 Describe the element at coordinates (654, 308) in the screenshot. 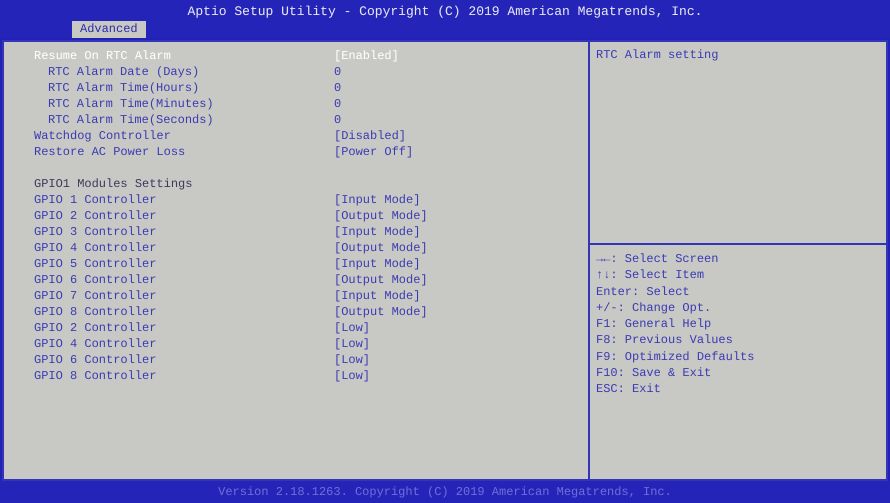

I see `key-hint: +/-: Change Opt.` at that location.